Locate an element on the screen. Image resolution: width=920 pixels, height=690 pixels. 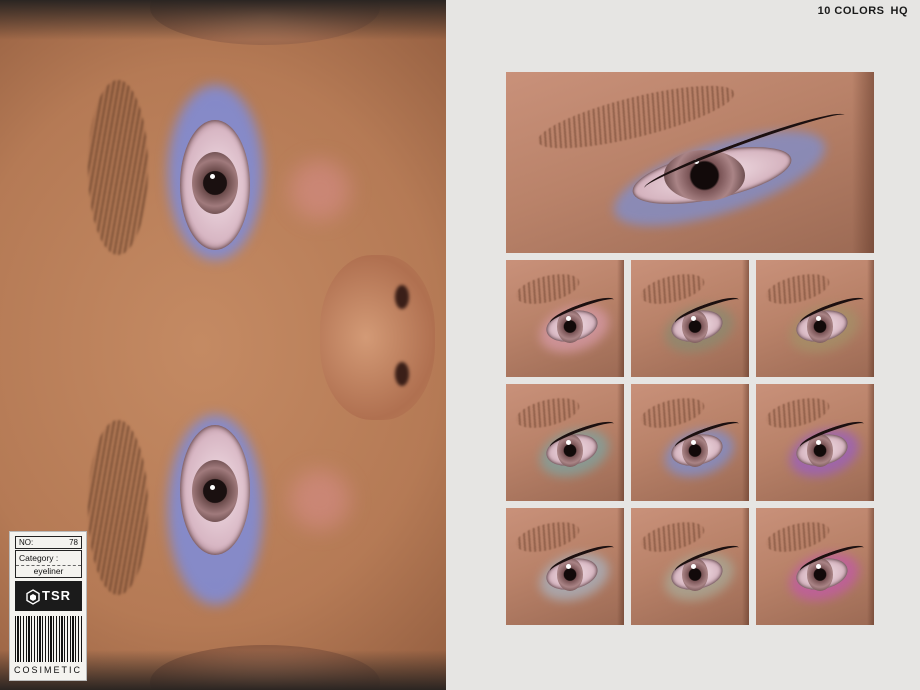
glint-lower is located at coordinates (212, 487).